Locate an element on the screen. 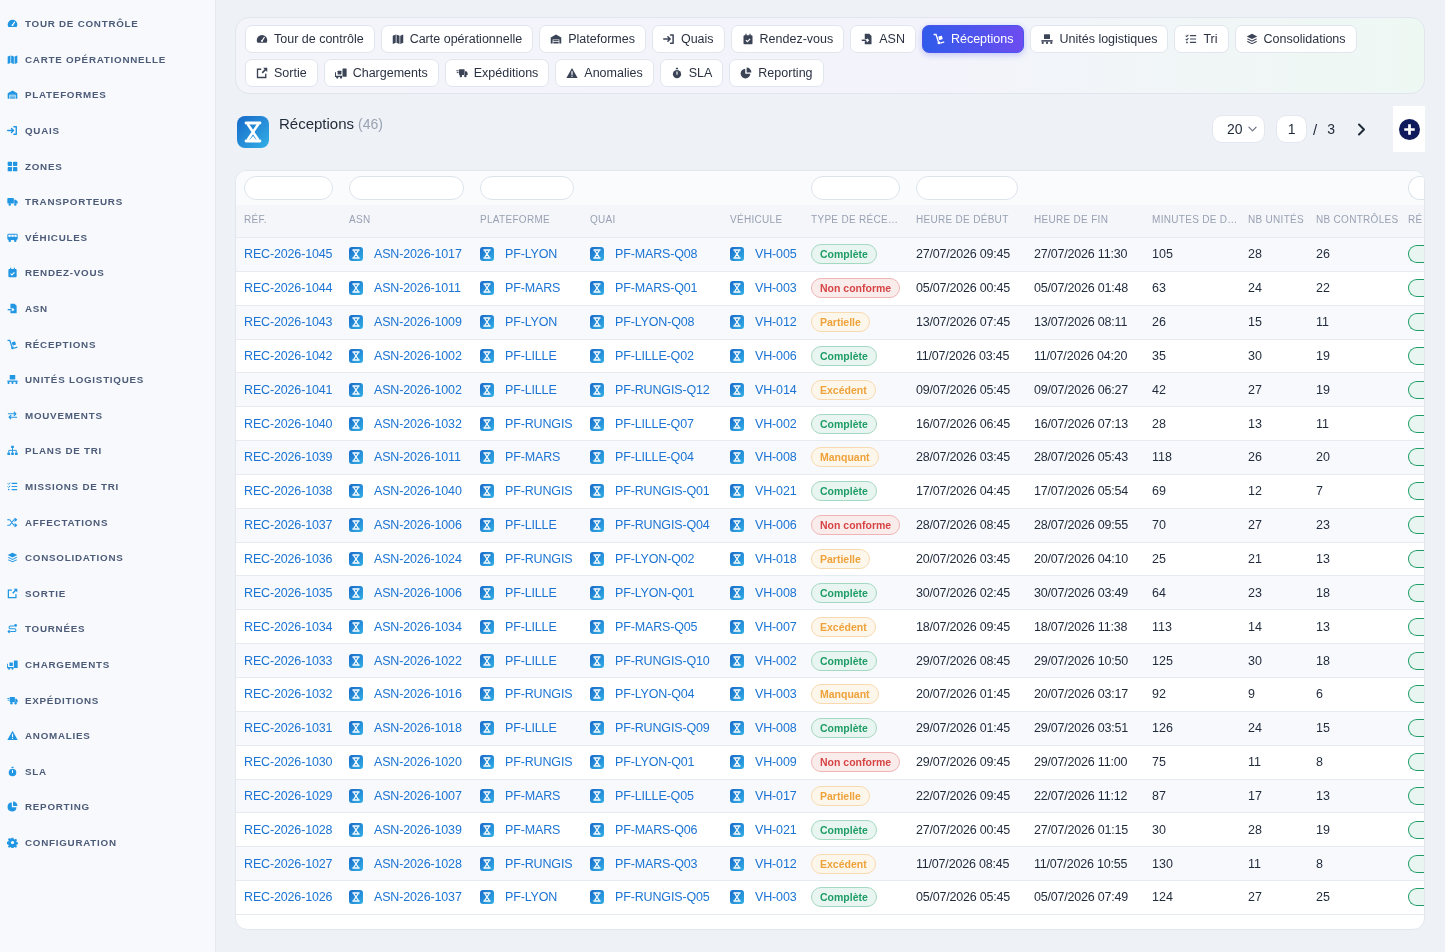  tab: Tri is located at coordinates (1201, 39).